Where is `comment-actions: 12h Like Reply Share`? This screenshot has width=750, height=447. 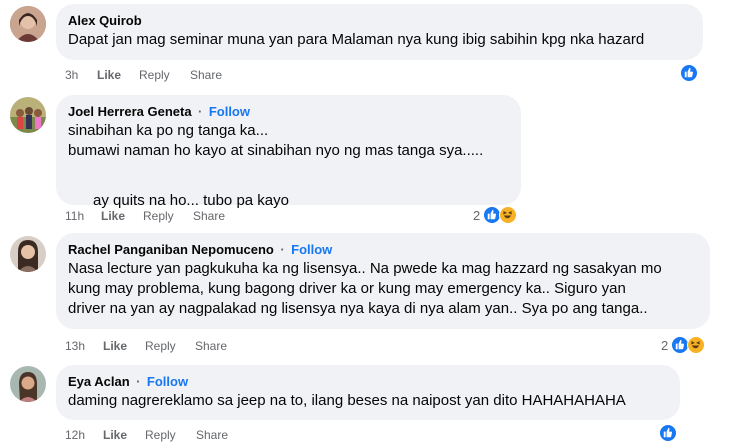 comment-actions: 12h Like Reply Share is located at coordinates (165, 436).